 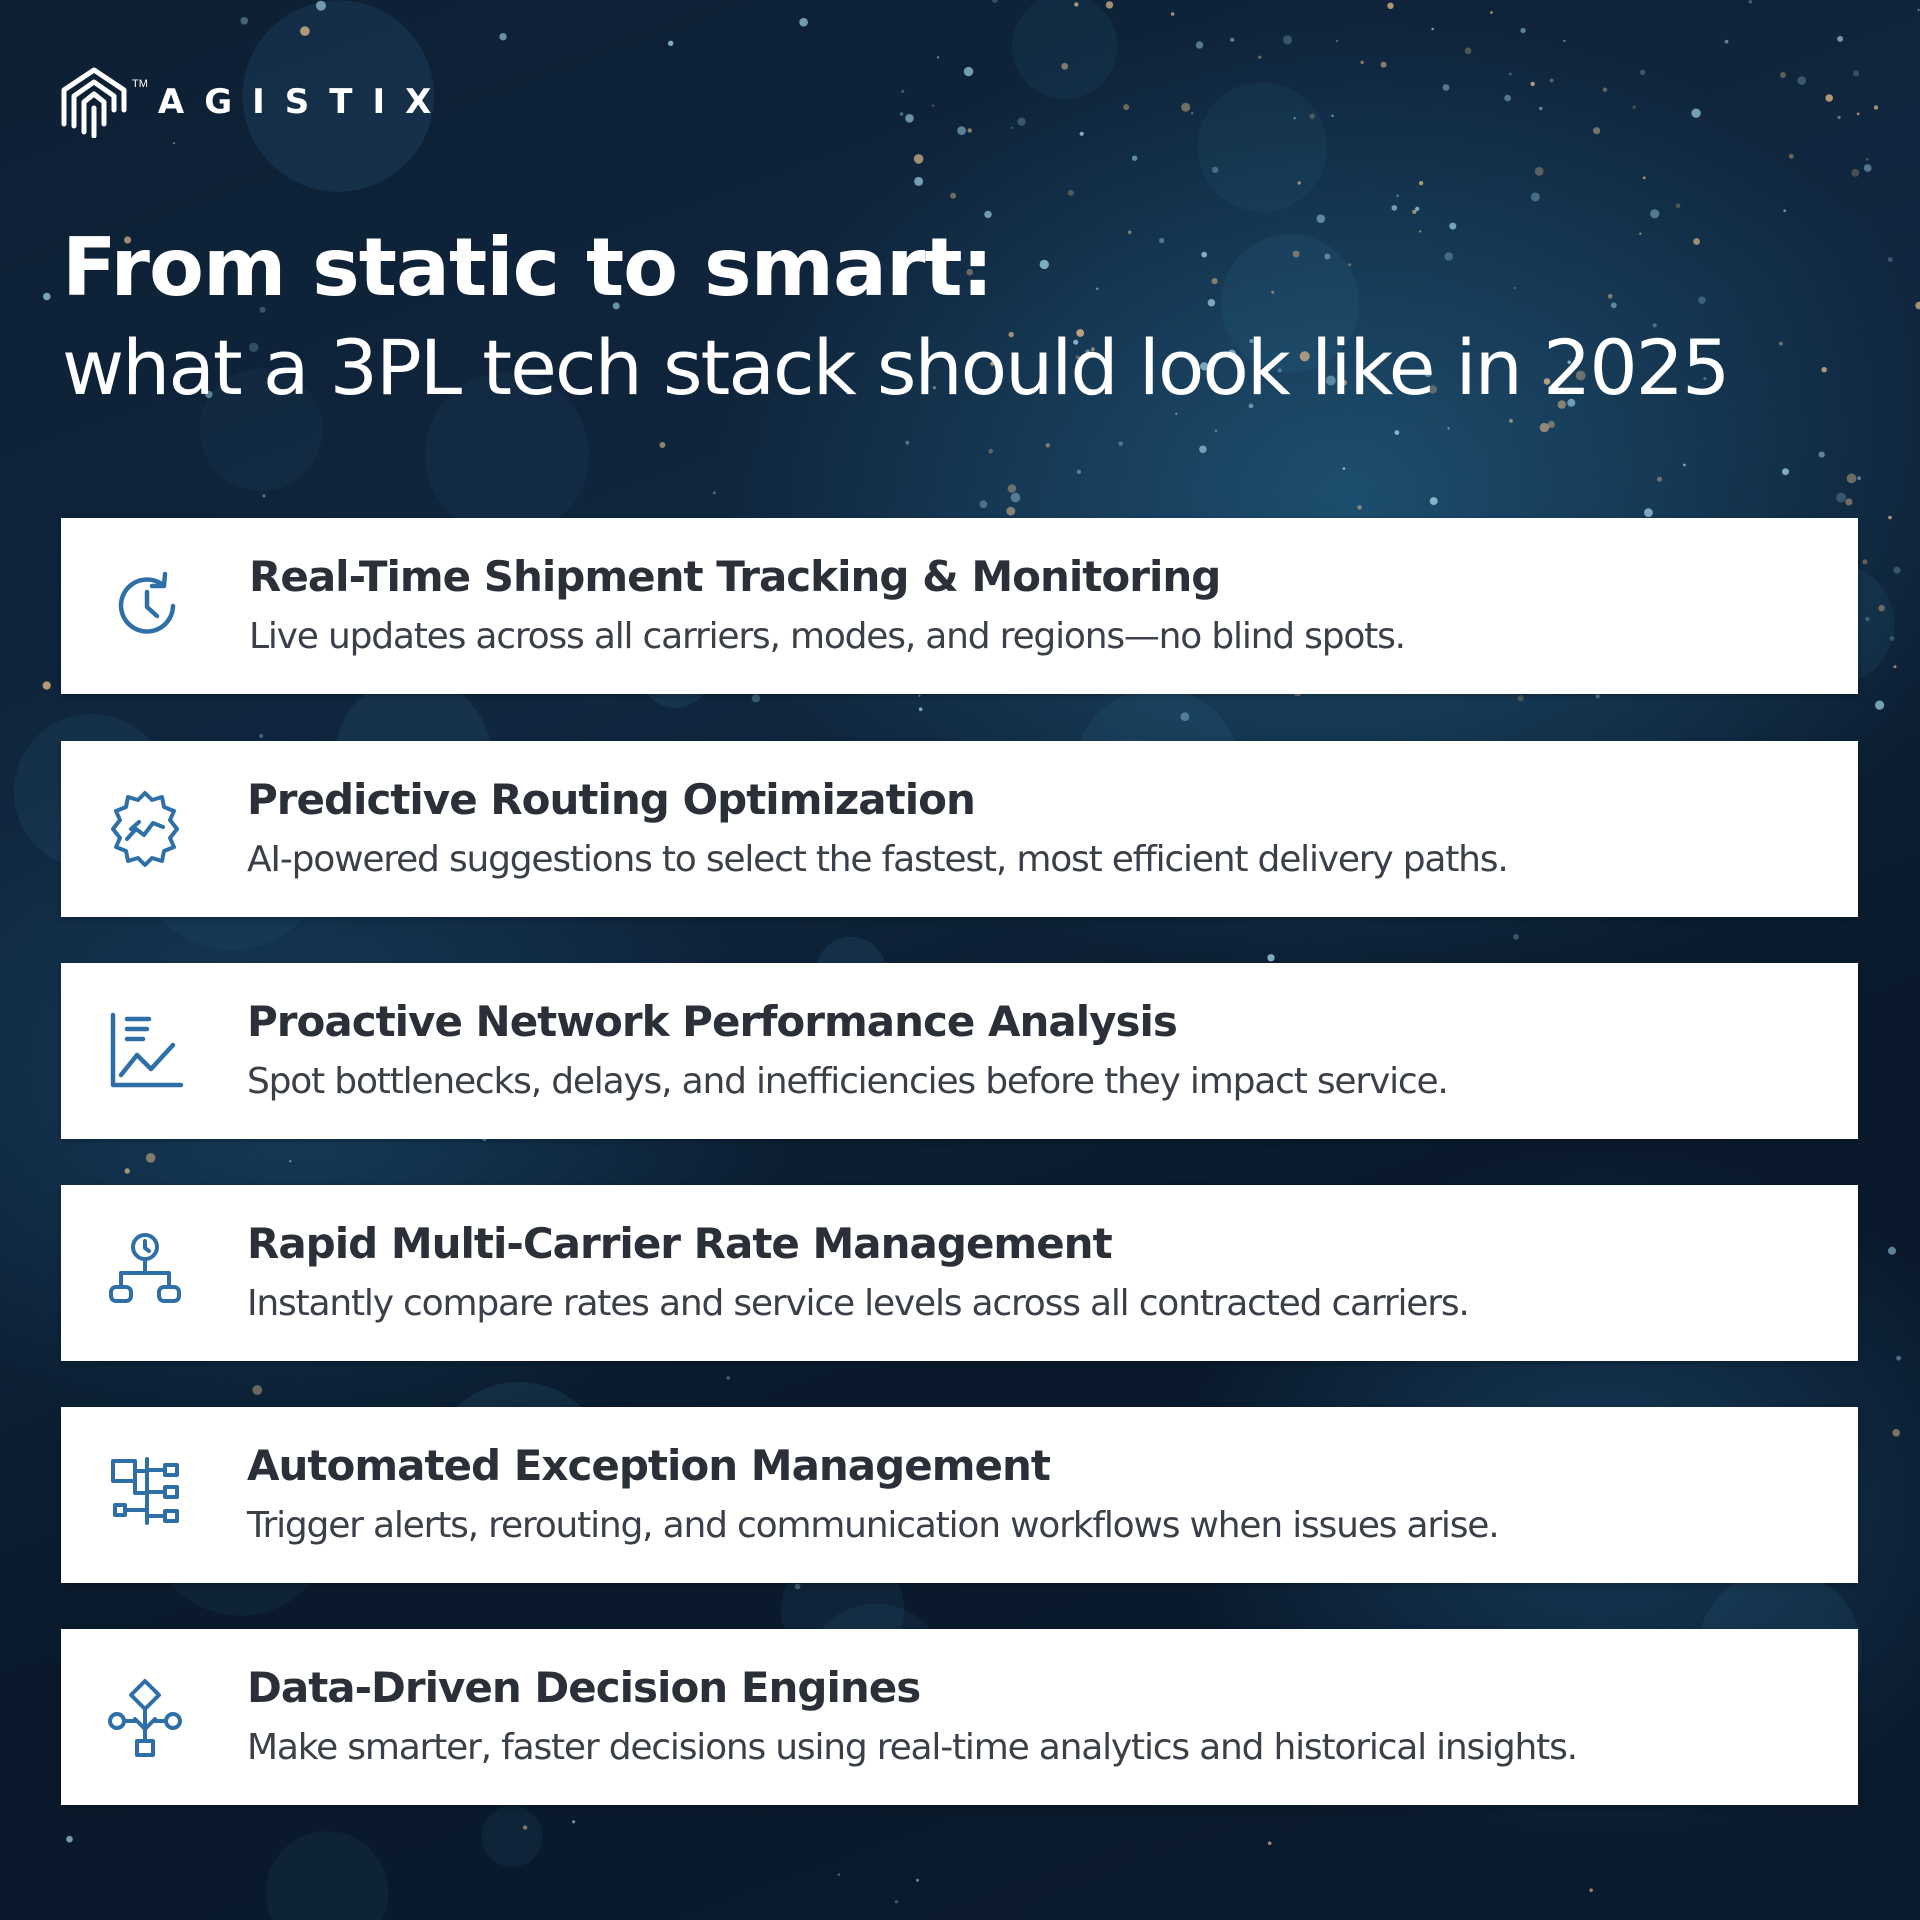 What do you see at coordinates (304, 102) in the screenshot?
I see `brand-name: AGISTIX` at bounding box center [304, 102].